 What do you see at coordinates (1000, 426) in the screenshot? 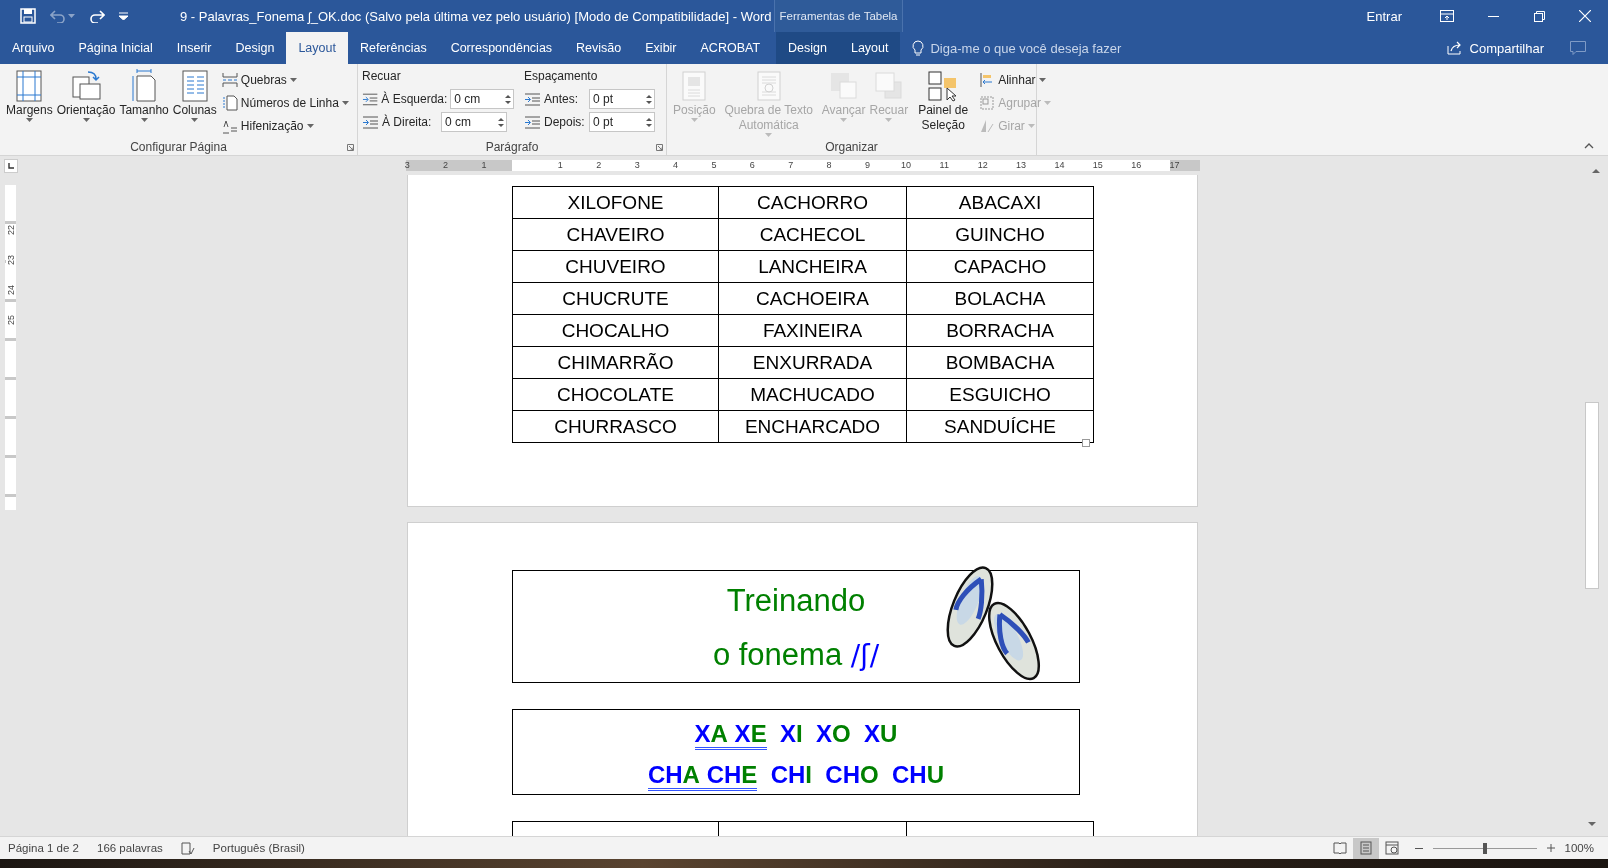
I see `table-cell: SANDUÍCHE` at bounding box center [1000, 426].